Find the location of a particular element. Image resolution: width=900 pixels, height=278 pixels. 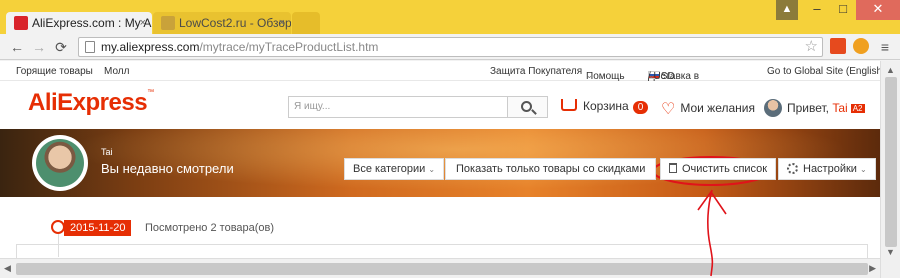

gear-icon is located at coordinates (792, 168).